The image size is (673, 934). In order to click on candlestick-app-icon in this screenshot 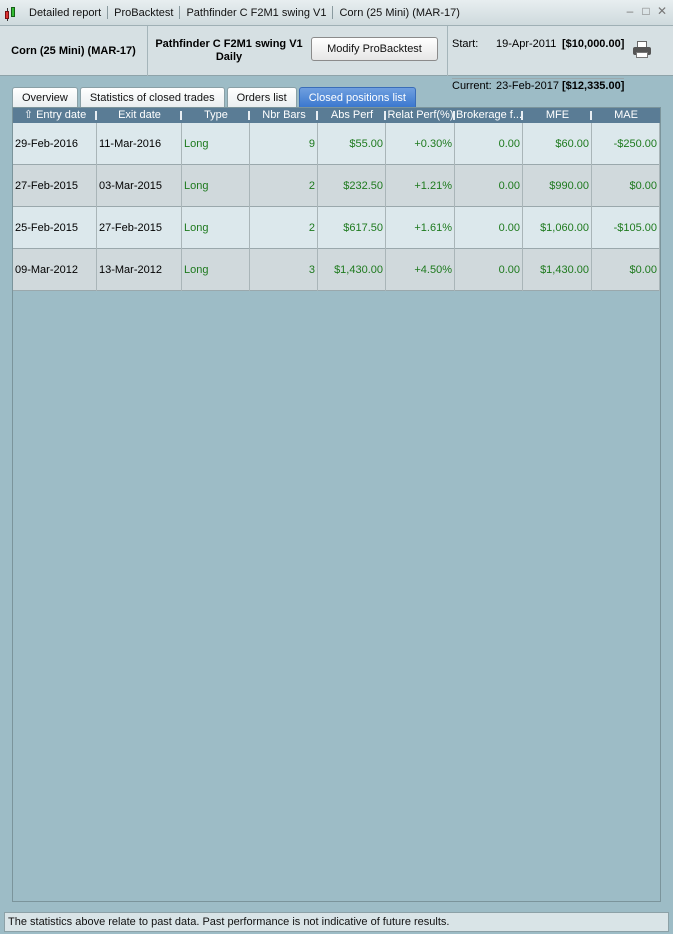, I will do `click(12, 13)`.